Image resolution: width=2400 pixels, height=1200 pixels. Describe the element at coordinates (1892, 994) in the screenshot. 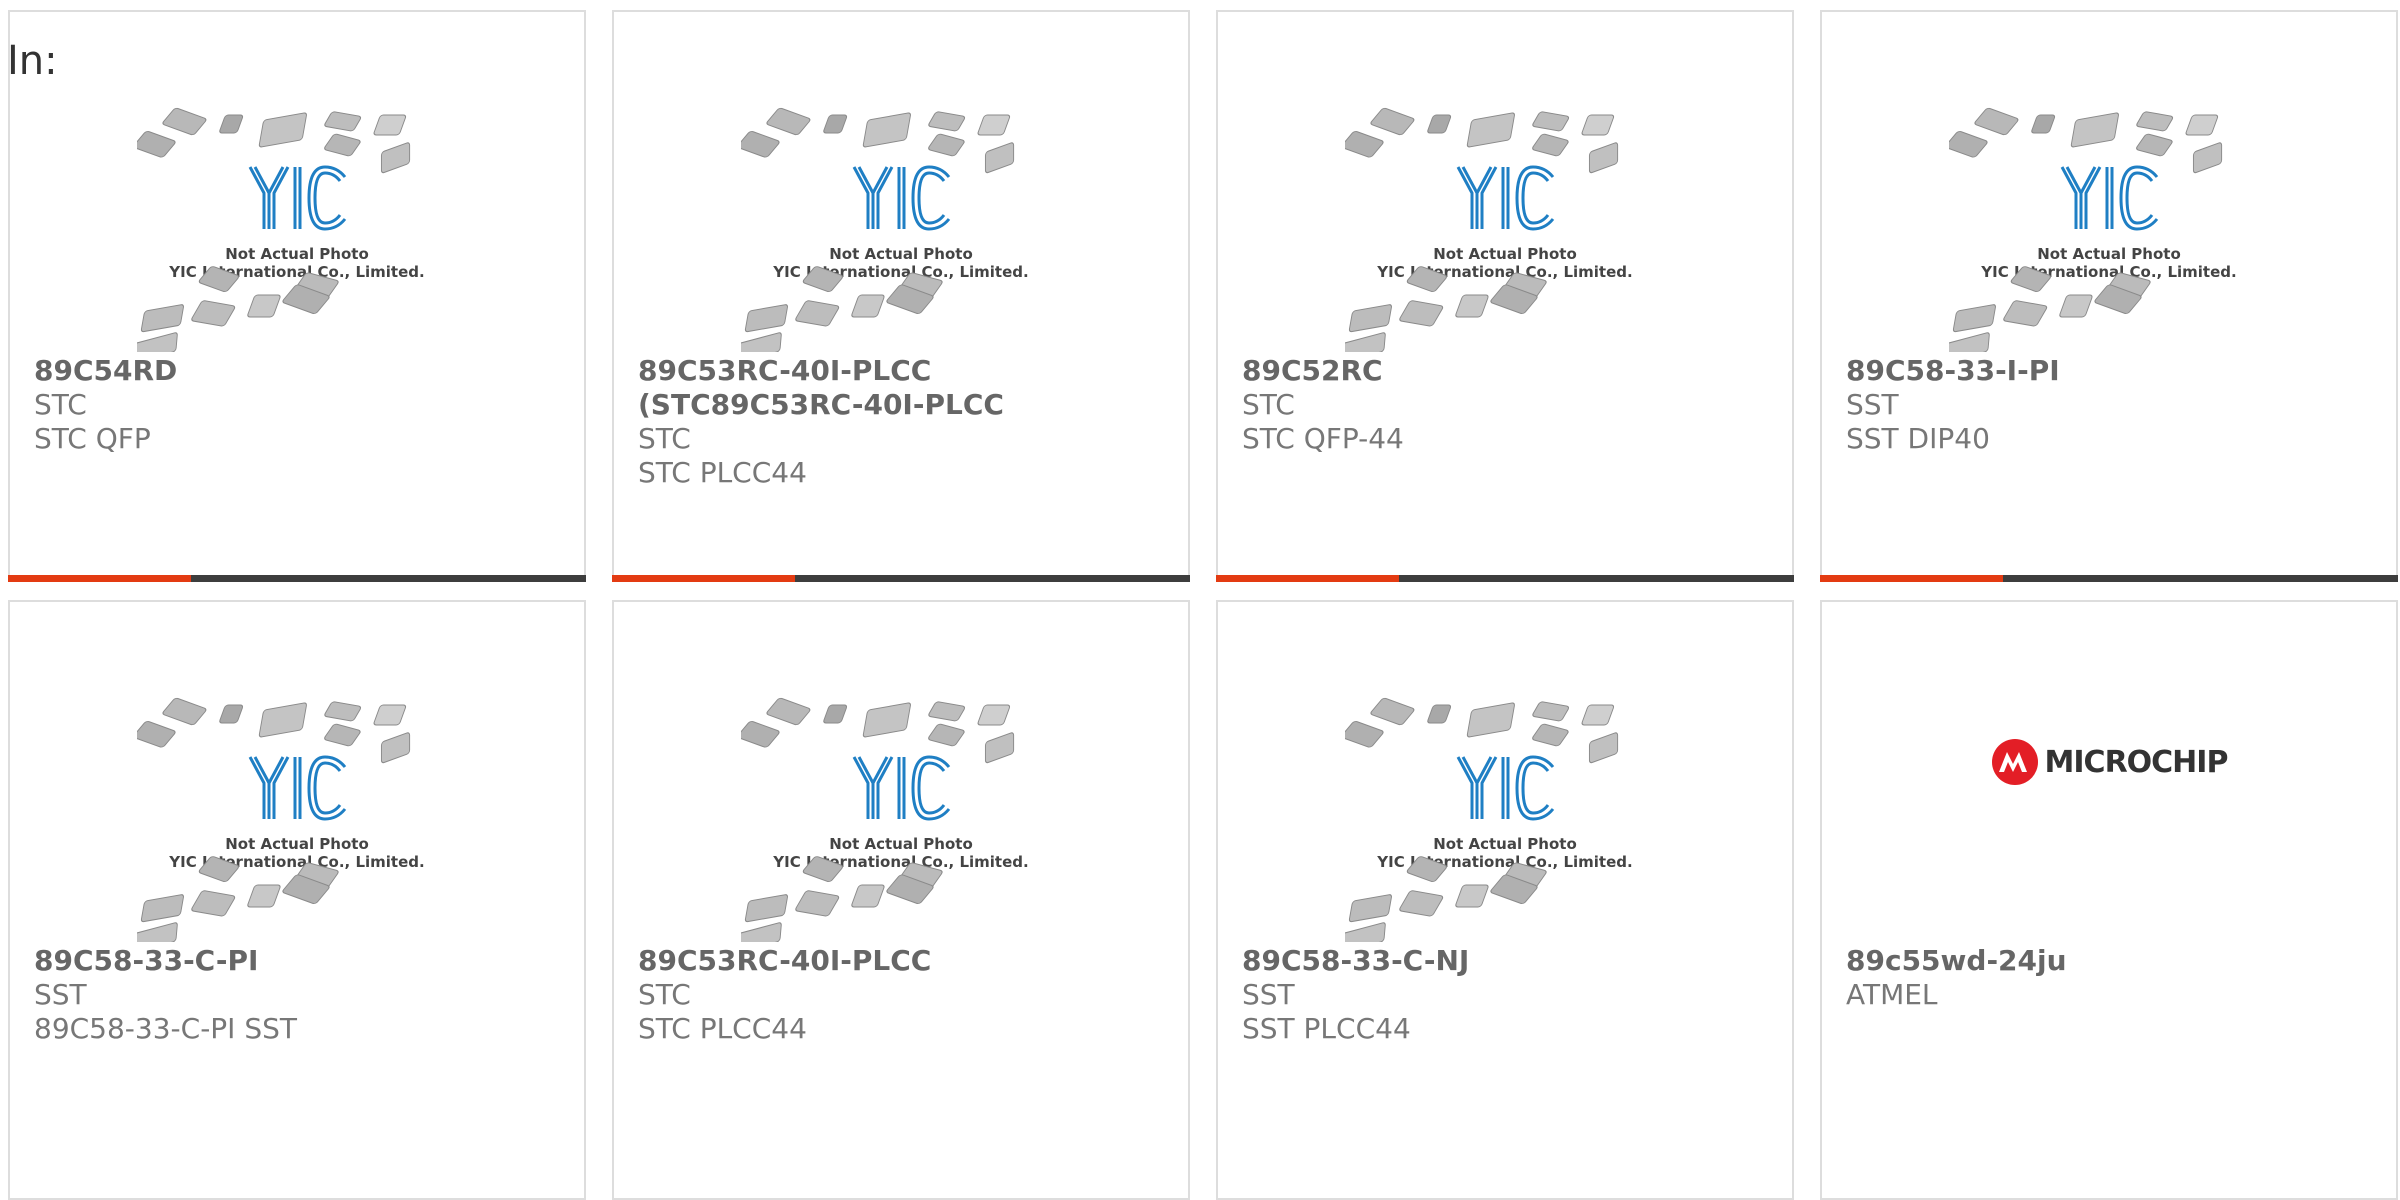

I see `product-manufacturer: ATMEL` at that location.